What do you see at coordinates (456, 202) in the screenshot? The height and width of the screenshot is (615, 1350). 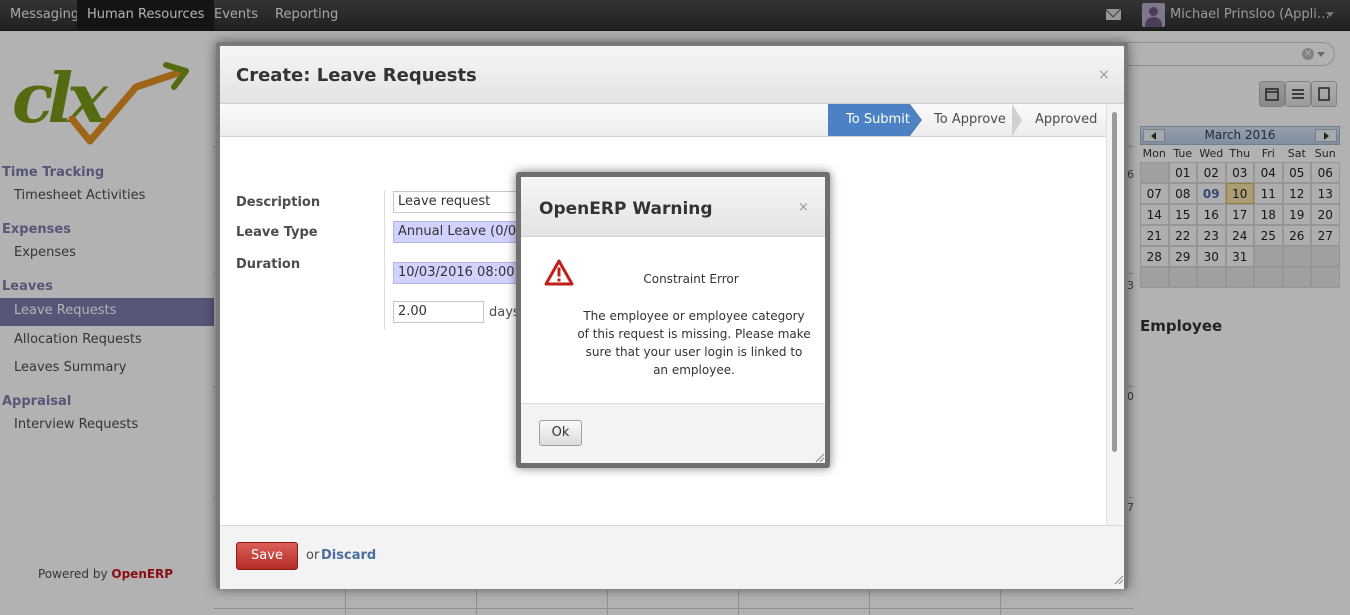 I see `description-field: Leave request` at bounding box center [456, 202].